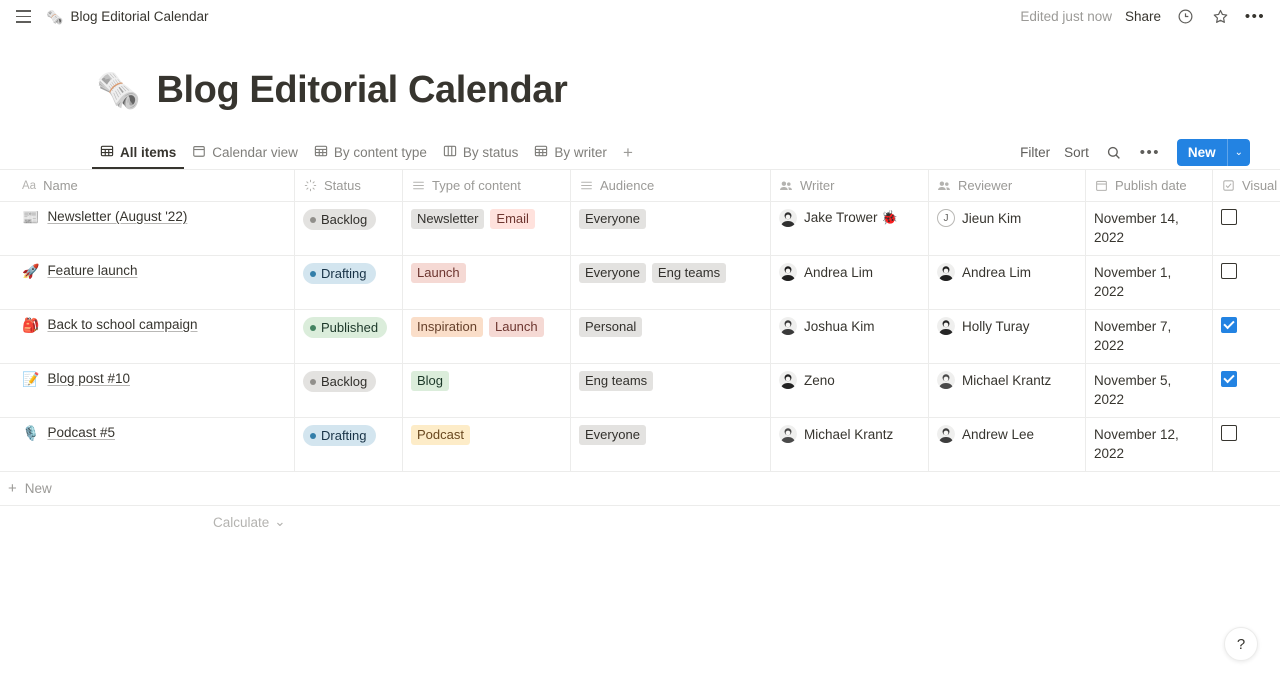 The width and height of the screenshot is (1280, 683). Describe the element at coordinates (1220, 17) in the screenshot. I see `star-icon` at that location.